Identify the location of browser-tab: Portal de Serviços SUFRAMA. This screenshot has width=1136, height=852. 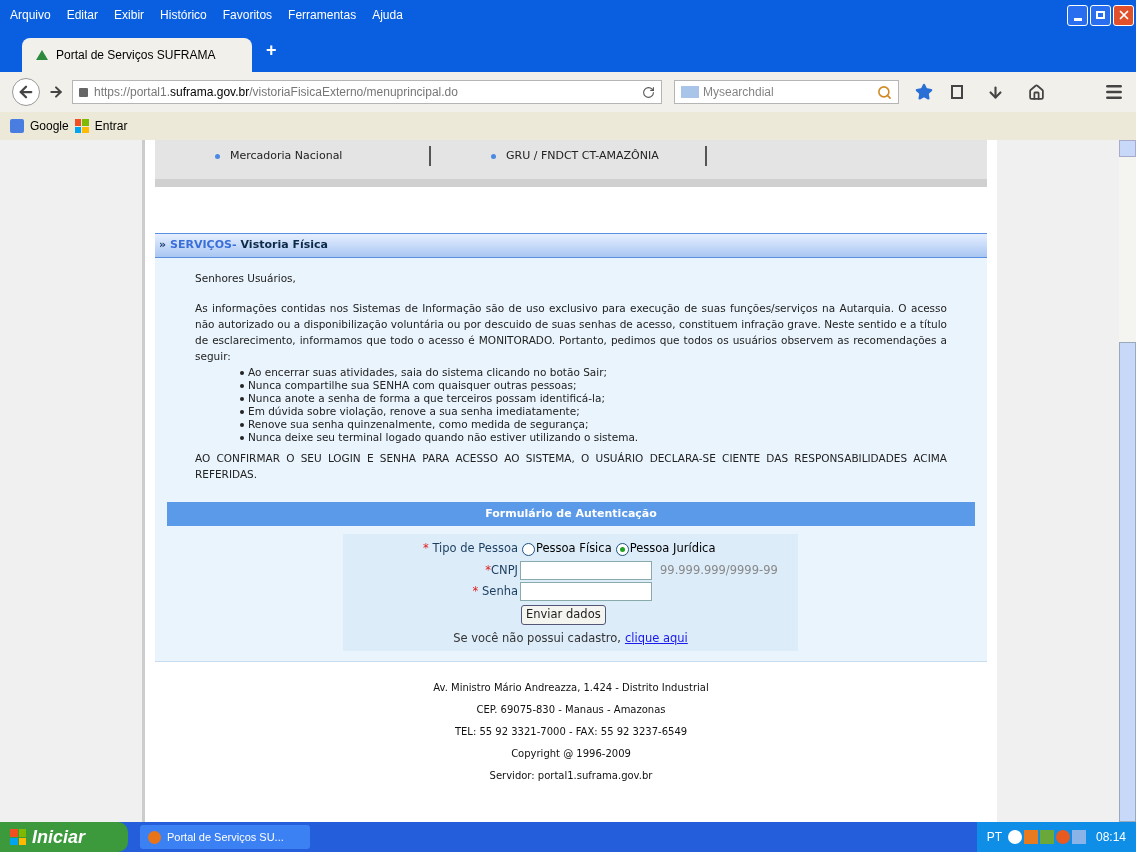
(137, 55).